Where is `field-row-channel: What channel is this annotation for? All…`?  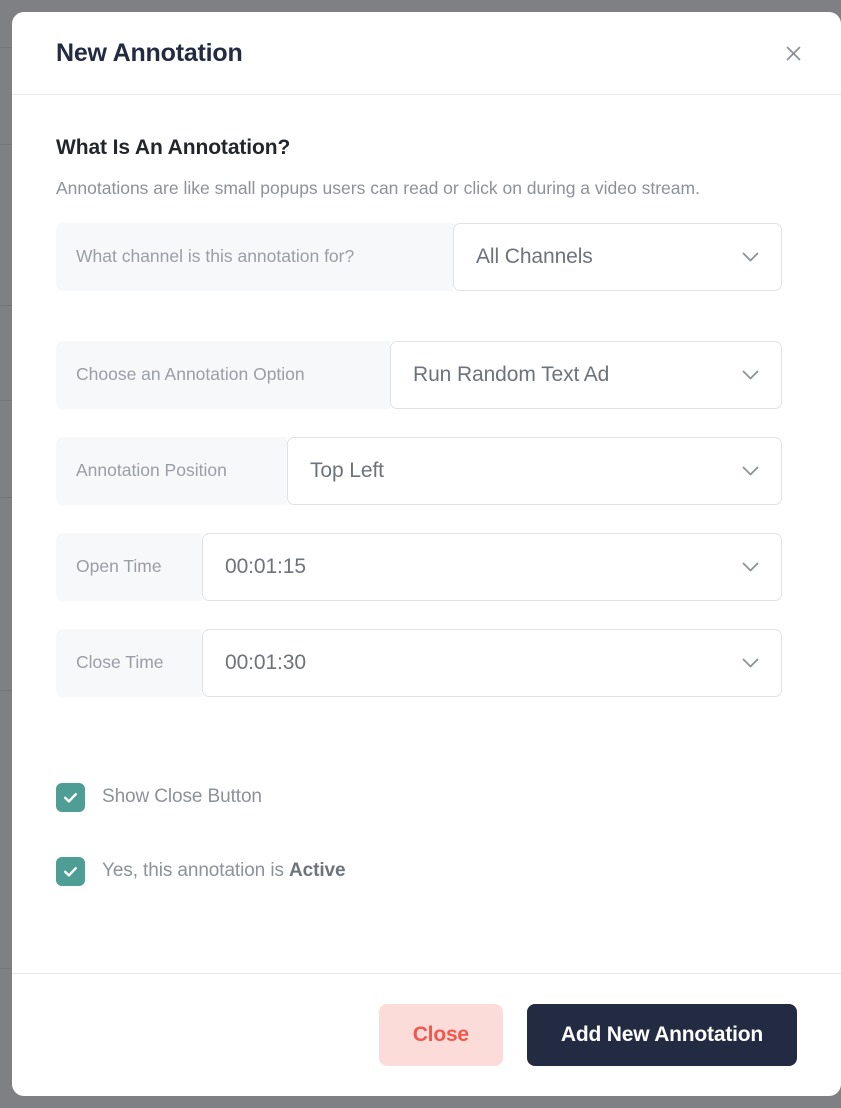 field-row-channel: What channel is this annotation for? All… is located at coordinates (419, 256).